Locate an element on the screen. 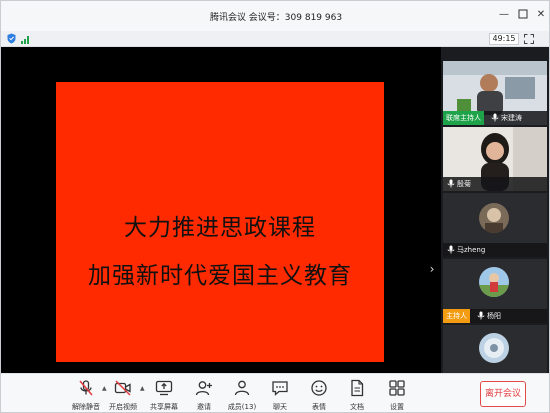 The image size is (550, 413). participant-tile: 马zheng is located at coordinates (495, 225).